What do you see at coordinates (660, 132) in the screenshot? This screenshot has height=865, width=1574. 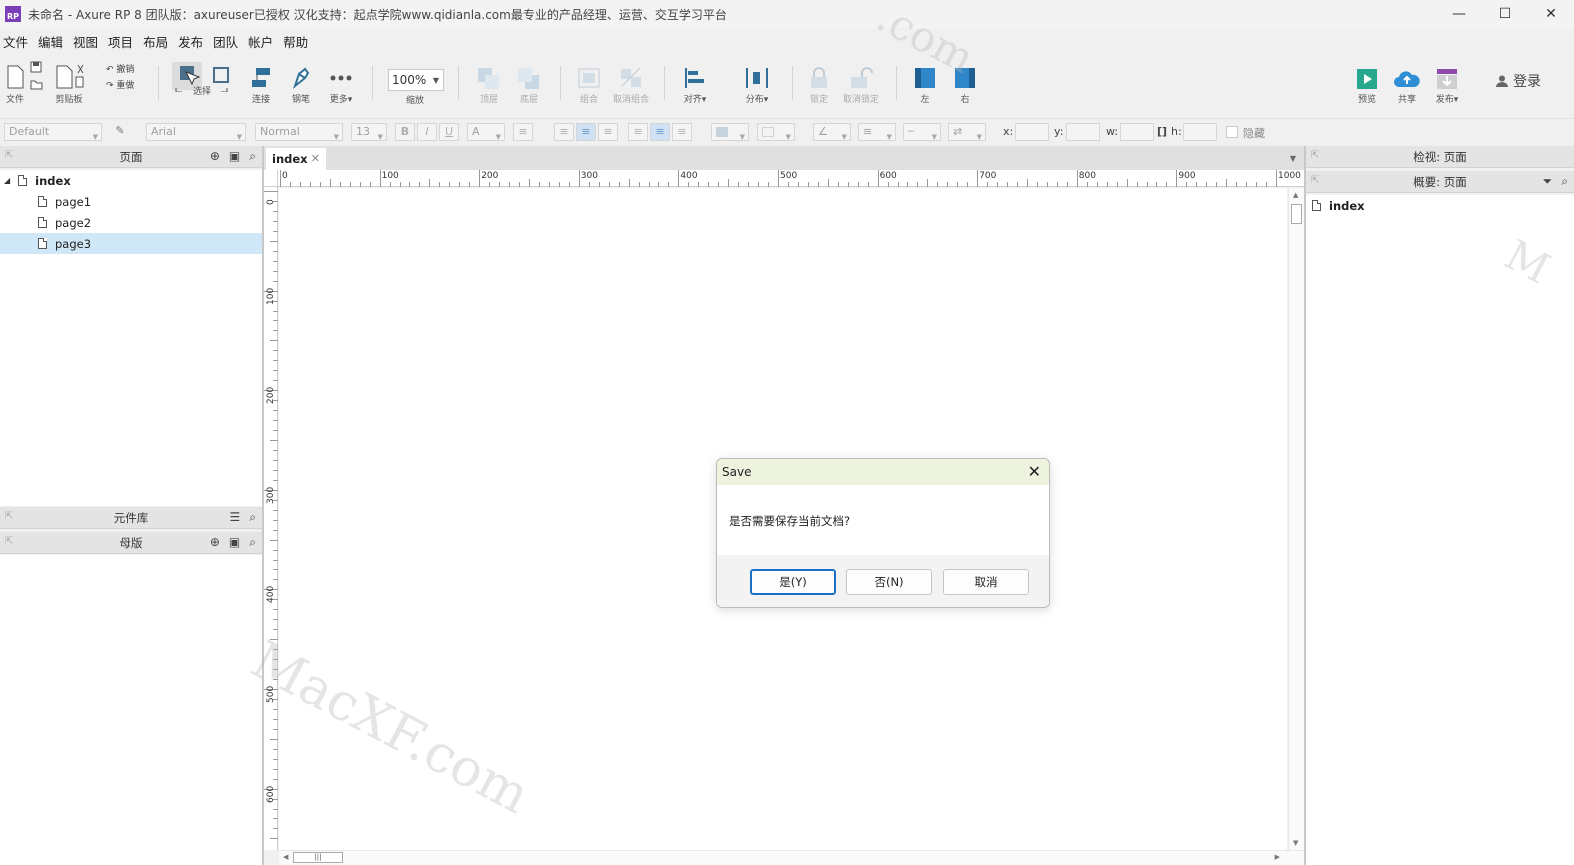 I see `valign-middle-icon: ≡` at bounding box center [660, 132].